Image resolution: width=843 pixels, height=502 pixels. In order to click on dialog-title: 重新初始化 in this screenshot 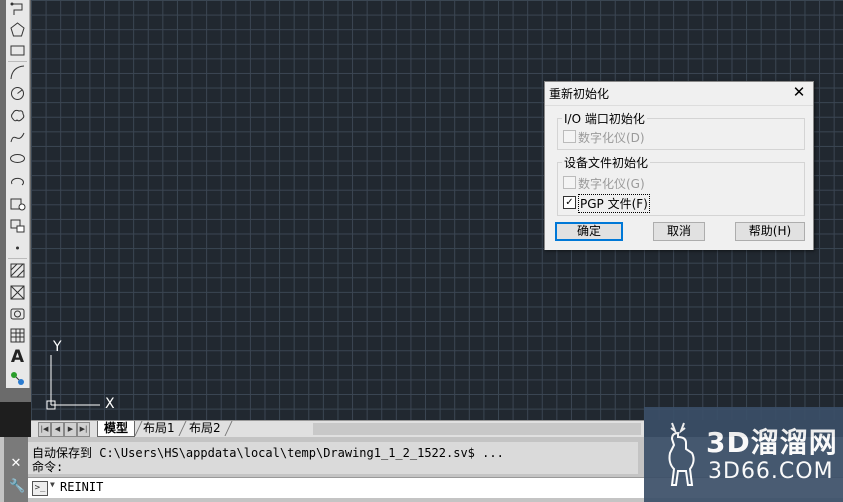, I will do `click(579, 94)`.